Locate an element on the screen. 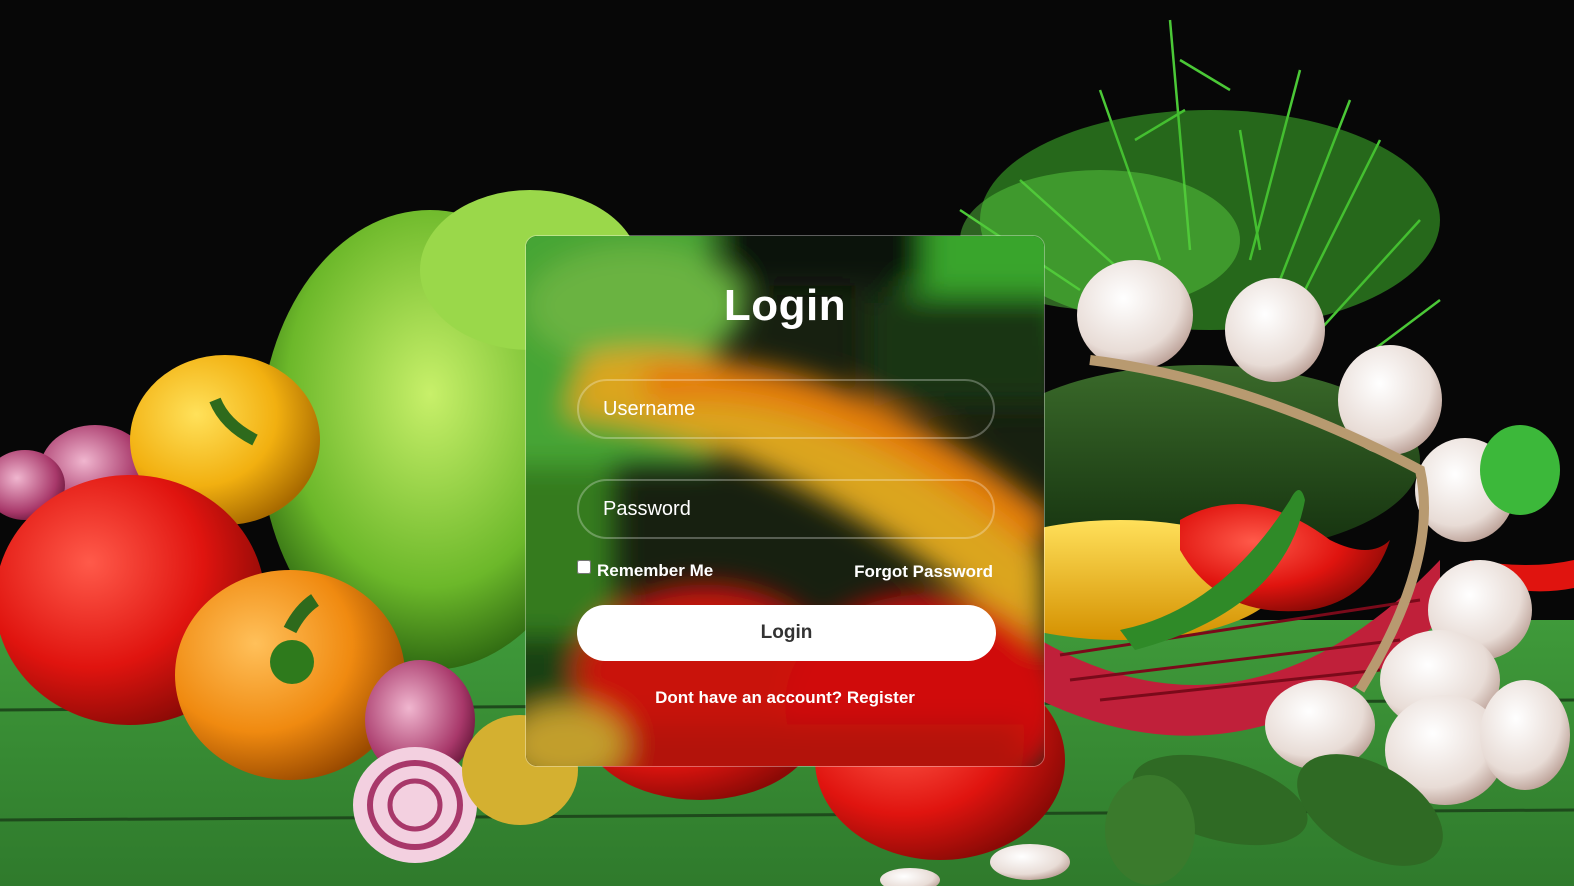 Image resolution: width=1574 pixels, height=886 pixels. register-prompt-text: Dont have an account? is located at coordinates (749, 697).